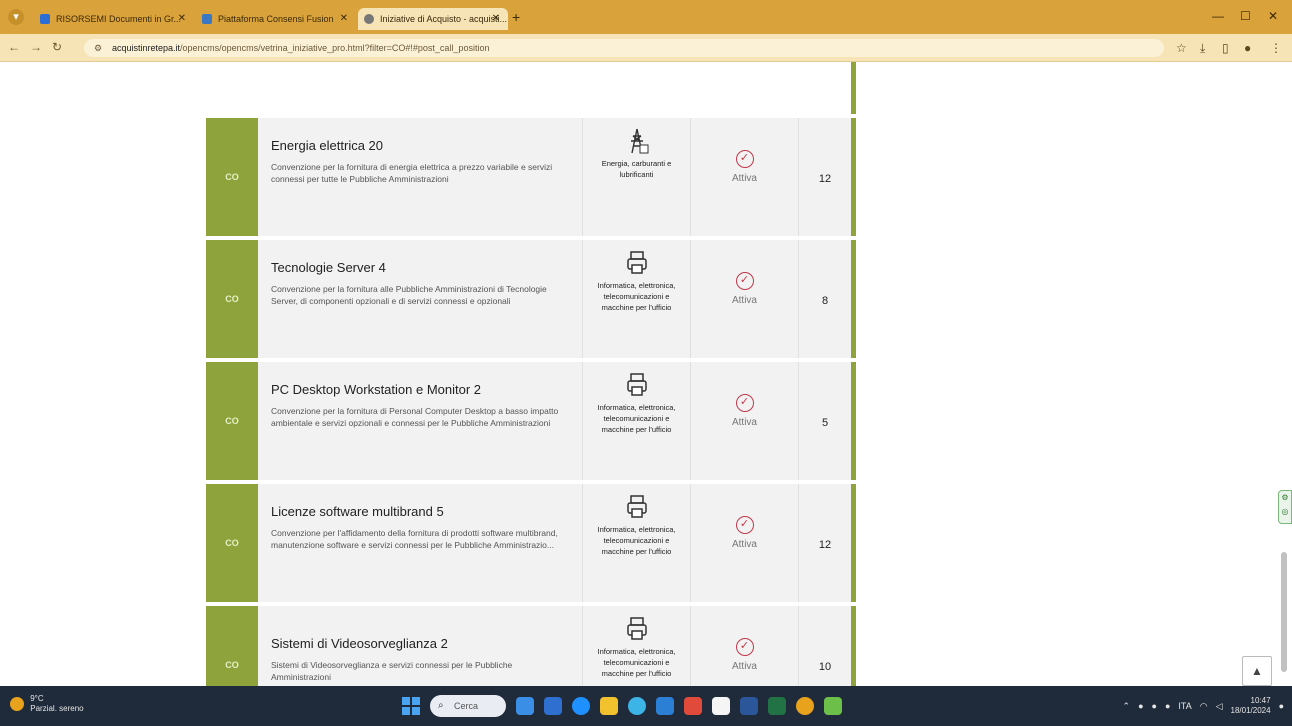 This screenshot has height=726, width=1292. What do you see at coordinates (1225, 48) in the screenshot?
I see `sidebar-icon: ▯` at bounding box center [1225, 48].